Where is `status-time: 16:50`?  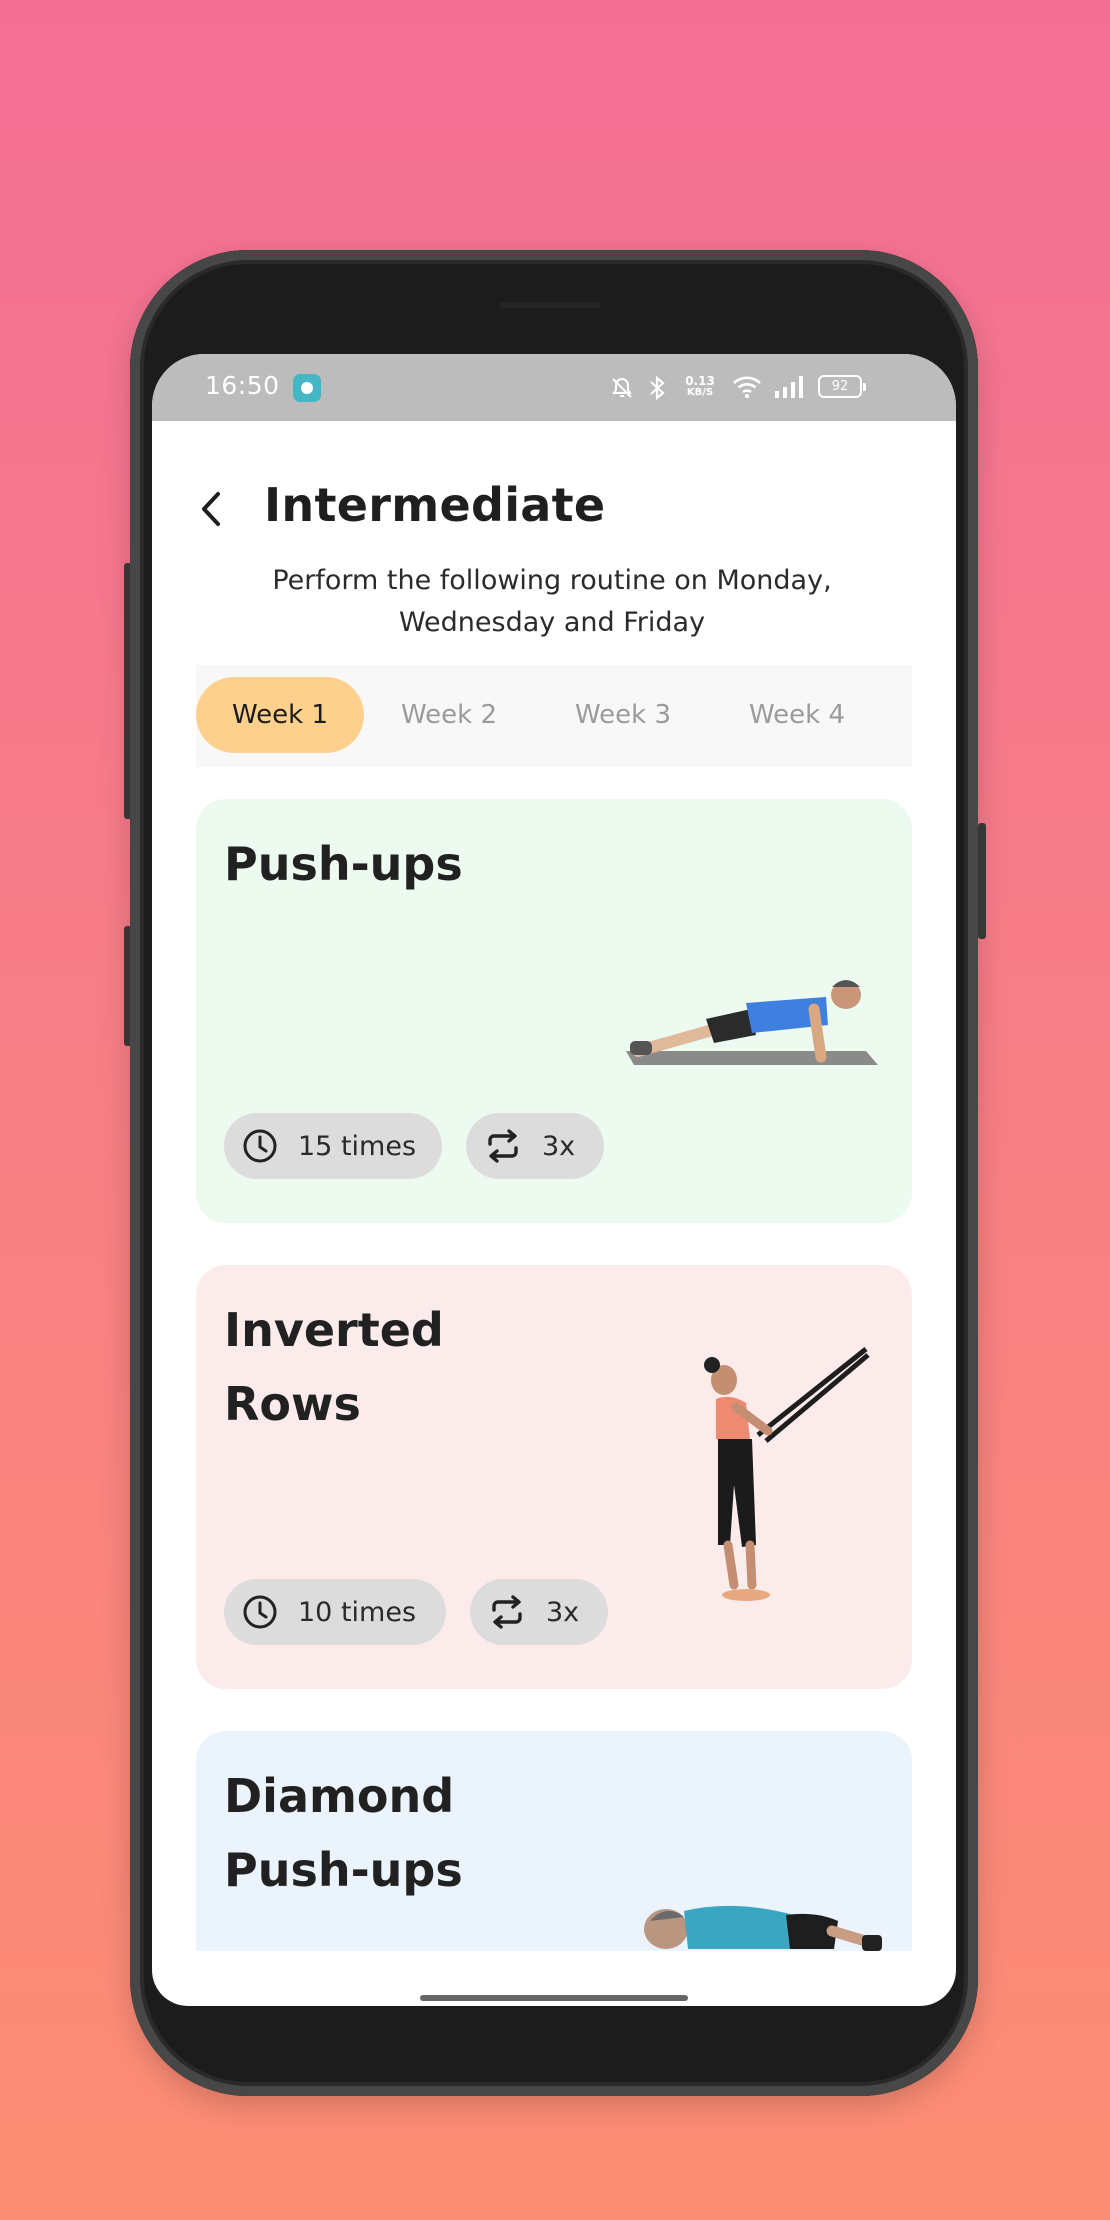 status-time: 16:50 is located at coordinates (242, 385).